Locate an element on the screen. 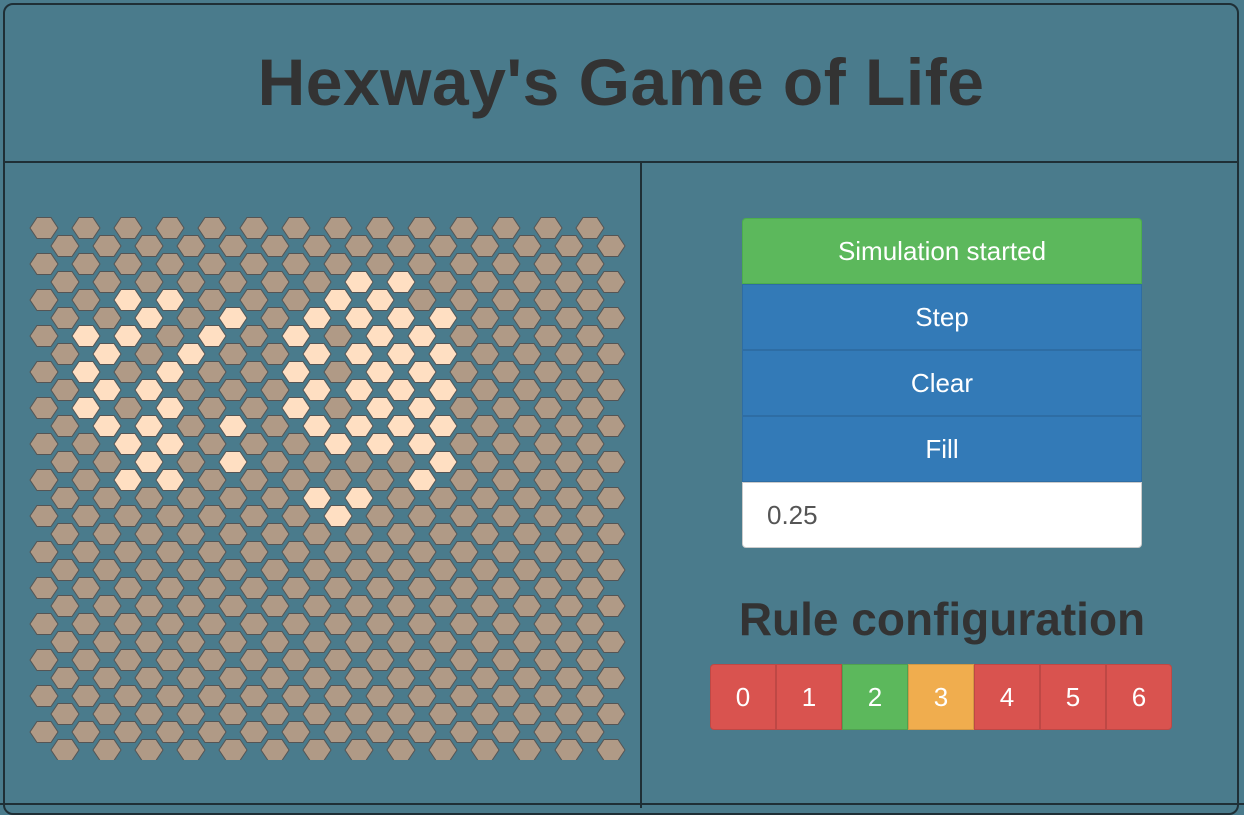  rule-button-4: 4 is located at coordinates (1007, 697).